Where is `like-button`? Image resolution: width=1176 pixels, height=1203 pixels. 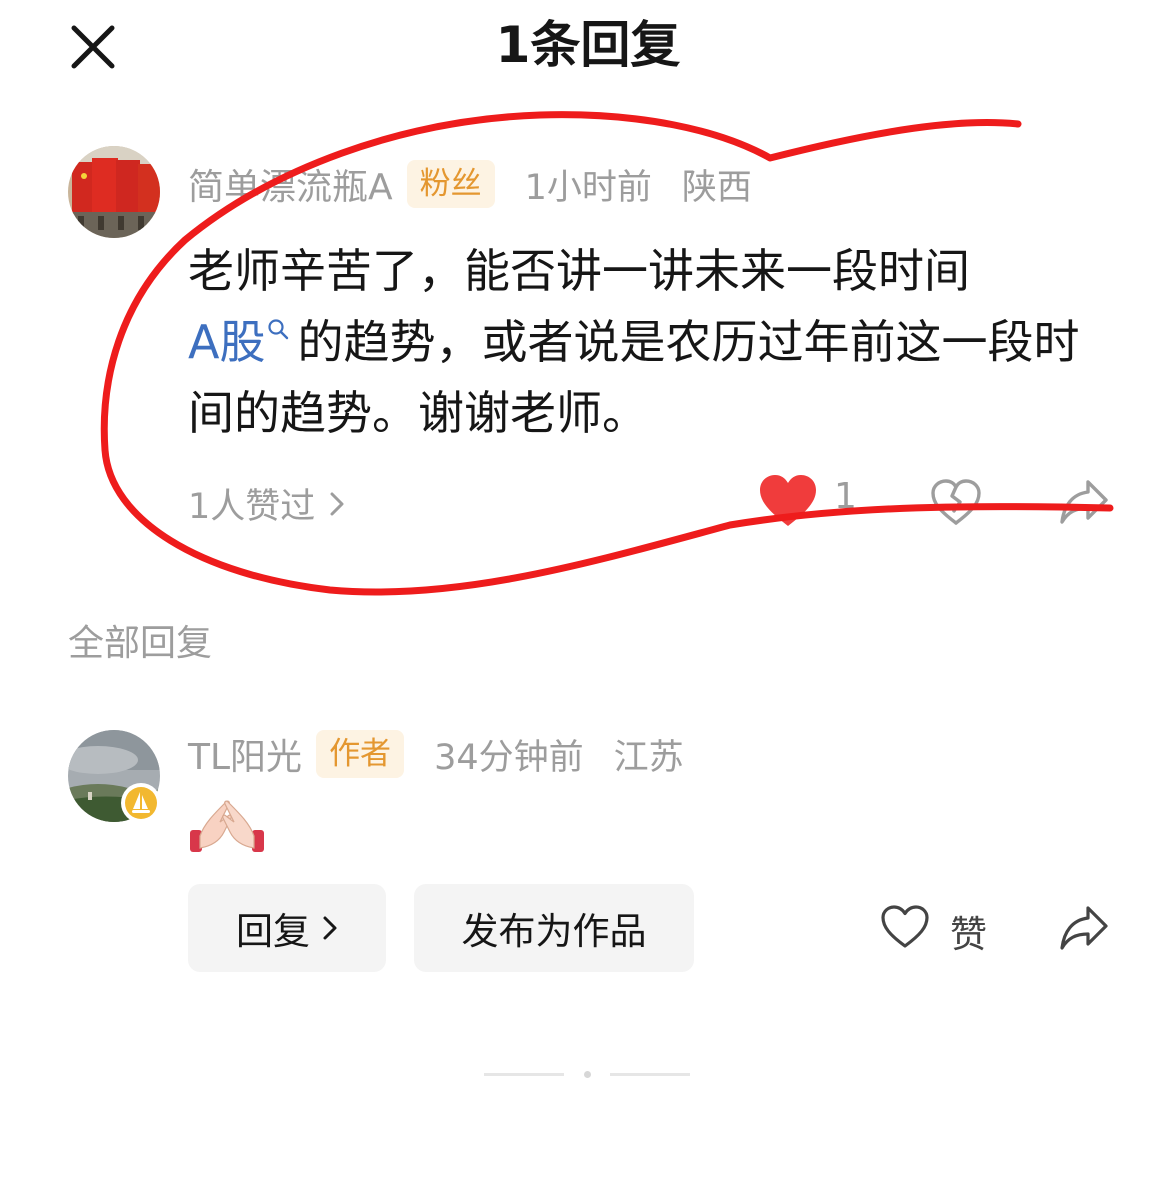
like-button is located at coordinates (788, 503).